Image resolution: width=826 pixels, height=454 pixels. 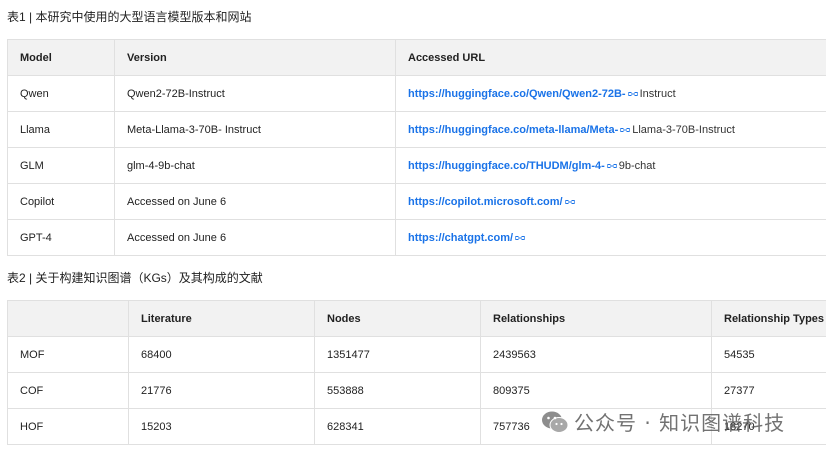 What do you see at coordinates (255, 93) in the screenshot?
I see `cell-version: Qwen2-72B-Instruct` at bounding box center [255, 93].